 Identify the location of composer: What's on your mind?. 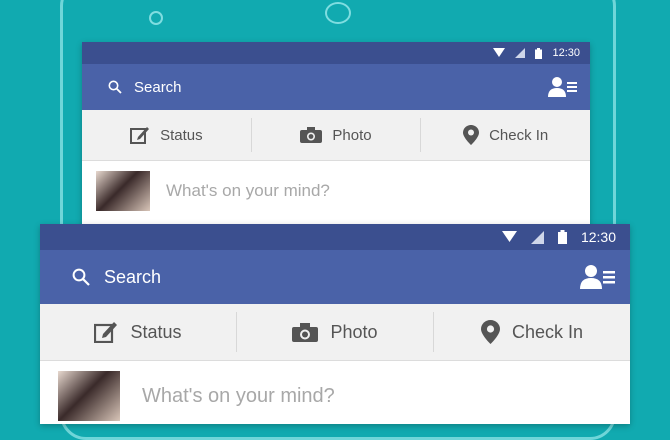
(336, 191).